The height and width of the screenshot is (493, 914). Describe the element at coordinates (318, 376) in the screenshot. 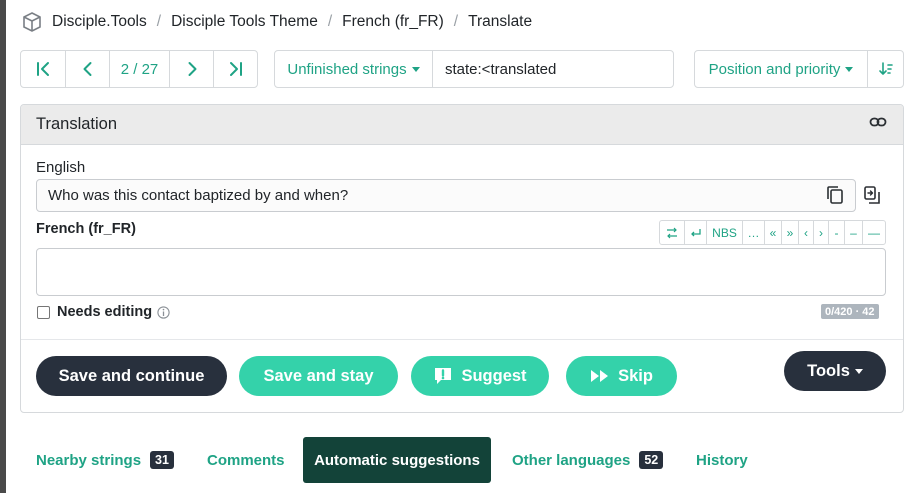

I see `save-and-stay-button: Save and stay` at that location.